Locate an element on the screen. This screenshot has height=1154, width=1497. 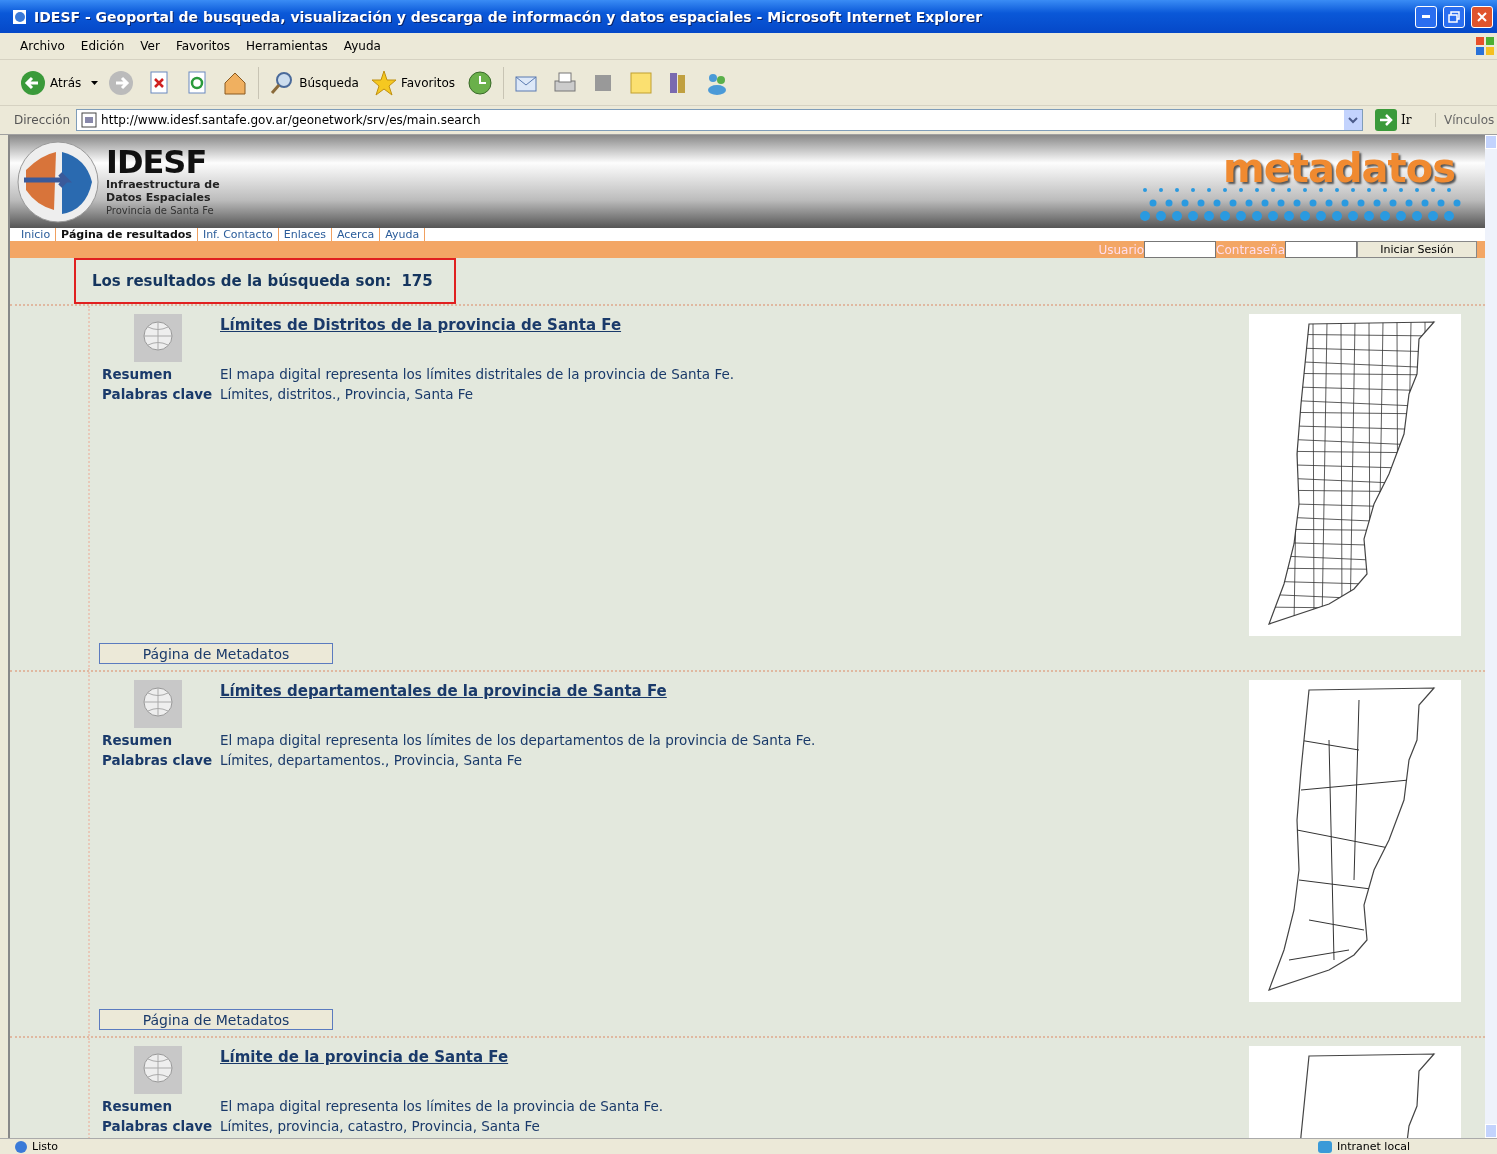
browser-page-icon is located at coordinates (20, 16).